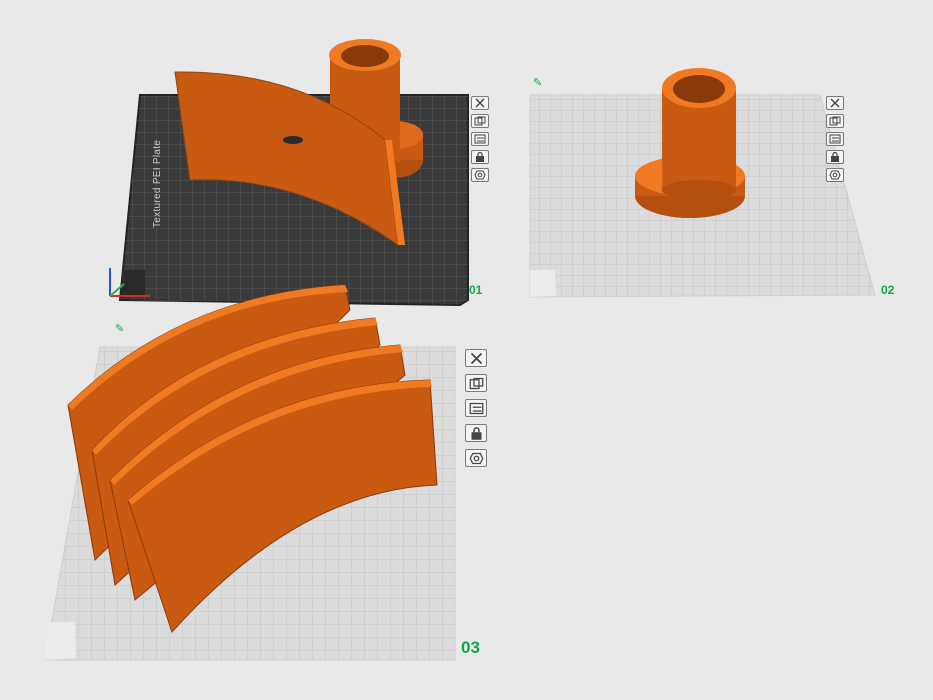 The height and width of the screenshot is (700, 933). Describe the element at coordinates (157, 183) in the screenshot. I see `plate-label-01: Textured PEI Plate` at that location.